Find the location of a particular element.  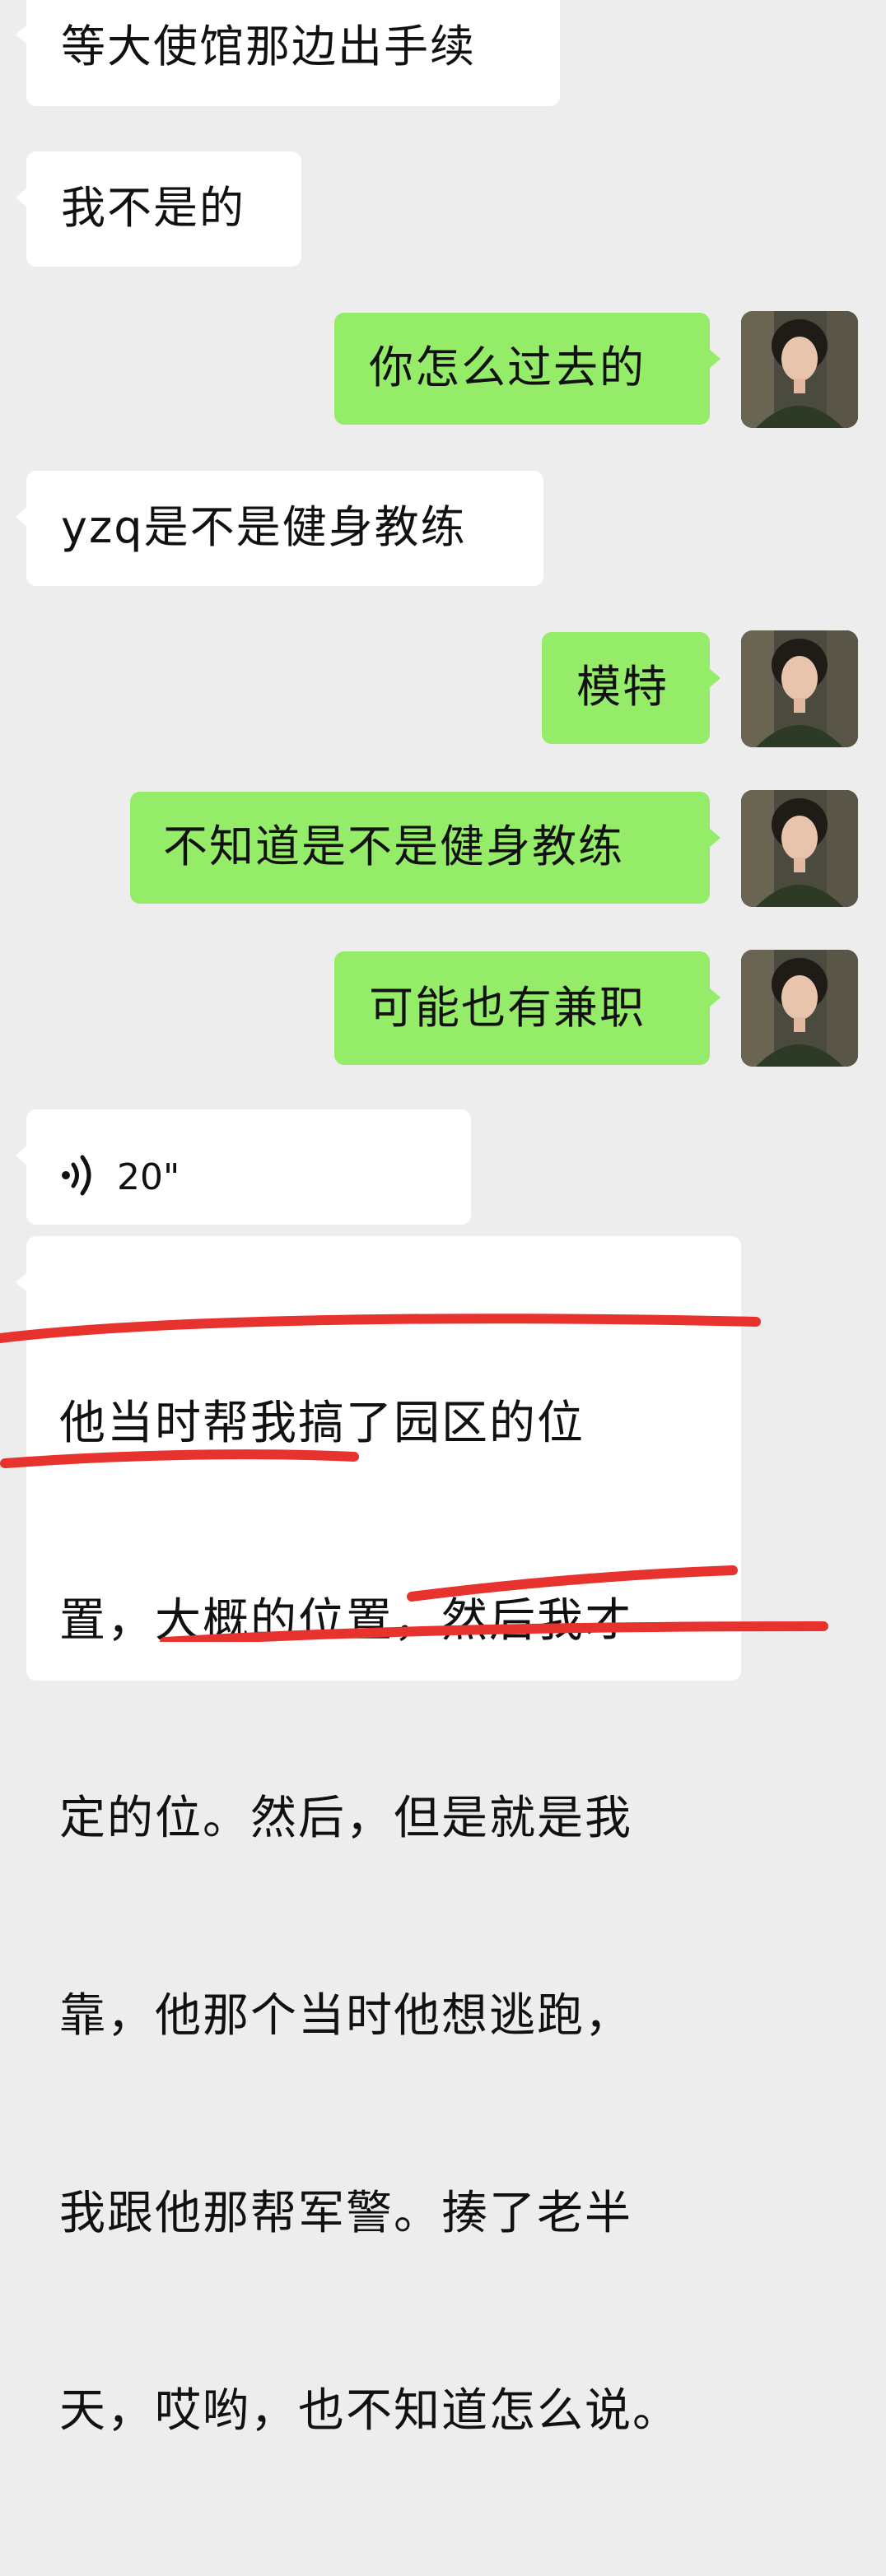

message-text: 等大使馆那边出手续 is located at coordinates (268, 46).